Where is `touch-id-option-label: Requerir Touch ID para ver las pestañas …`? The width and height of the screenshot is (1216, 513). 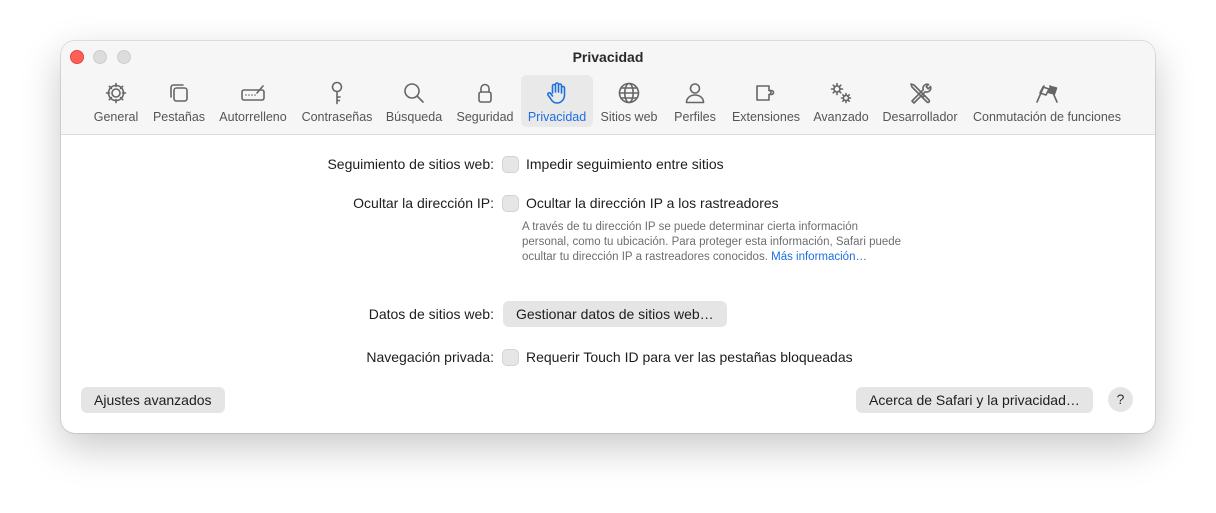 touch-id-option-label: Requerir Touch ID para ver las pestañas … is located at coordinates (689, 357).